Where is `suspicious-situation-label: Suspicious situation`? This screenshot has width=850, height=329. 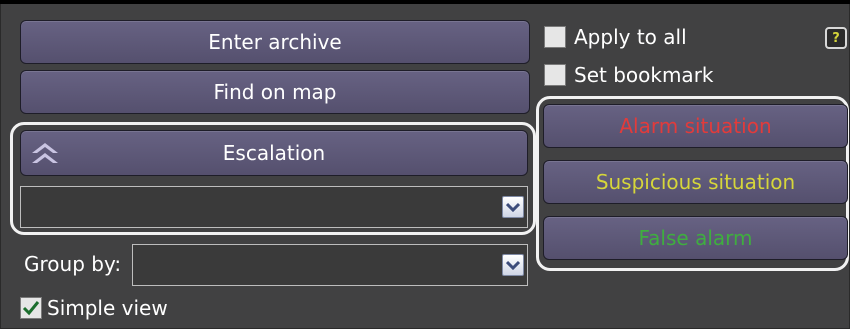 suspicious-situation-label: Suspicious situation is located at coordinates (695, 182).